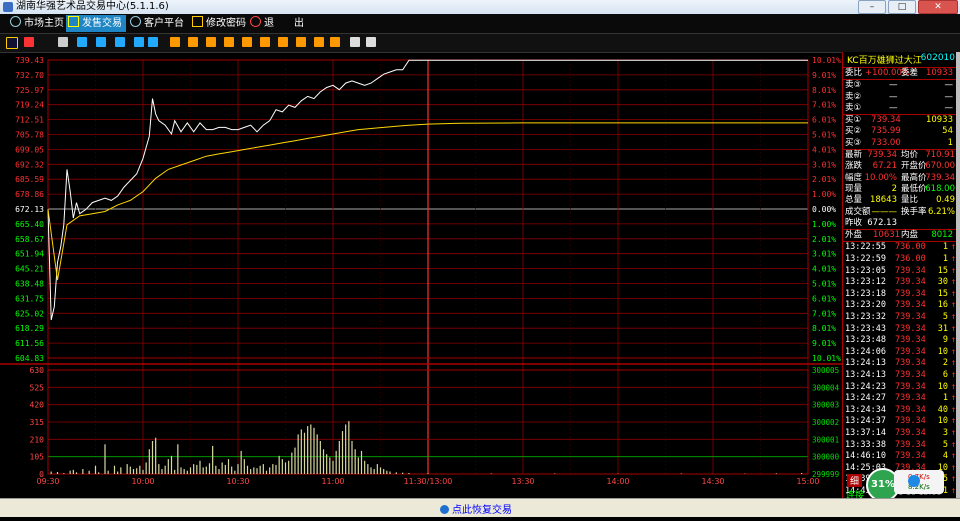 This screenshot has height=521, width=960. I want to click on f3-icon, so click(211, 42).